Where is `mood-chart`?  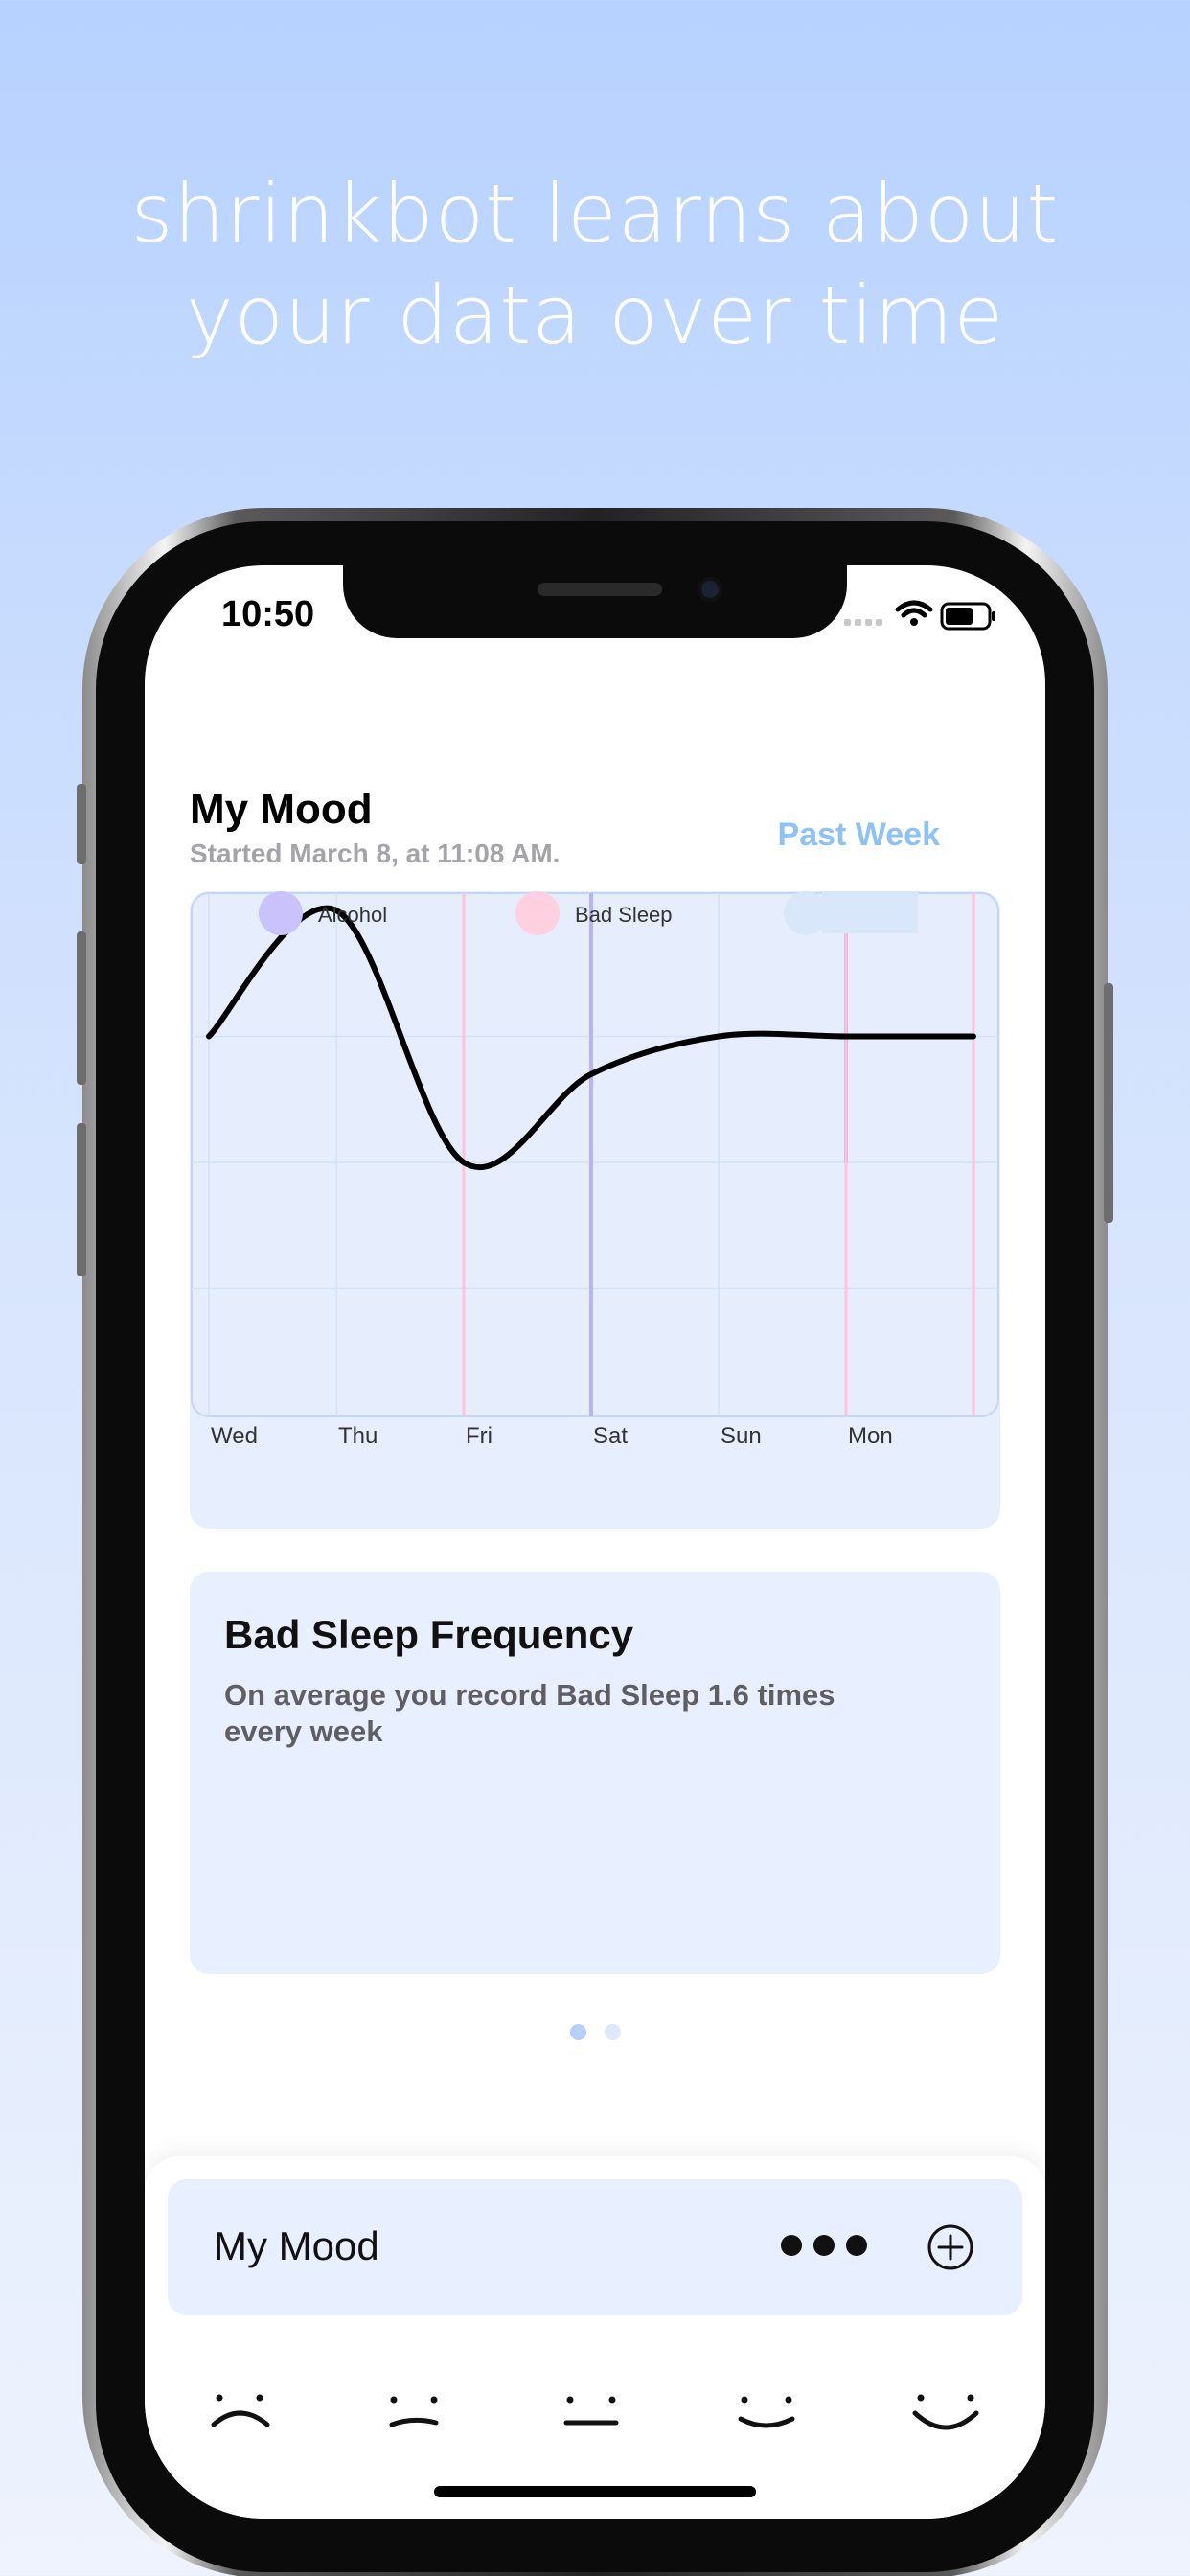 mood-chart is located at coordinates (595, 1154).